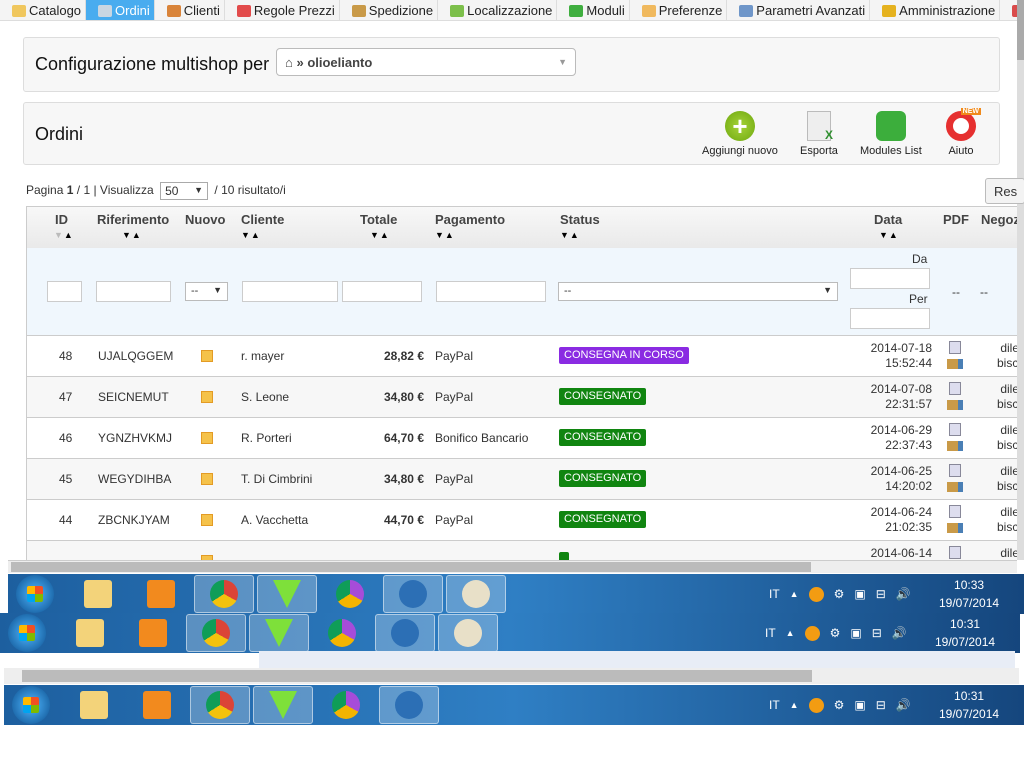 The height and width of the screenshot is (768, 1024). What do you see at coordinates (64, 291) in the screenshot?
I see `filter-id-input` at bounding box center [64, 291].